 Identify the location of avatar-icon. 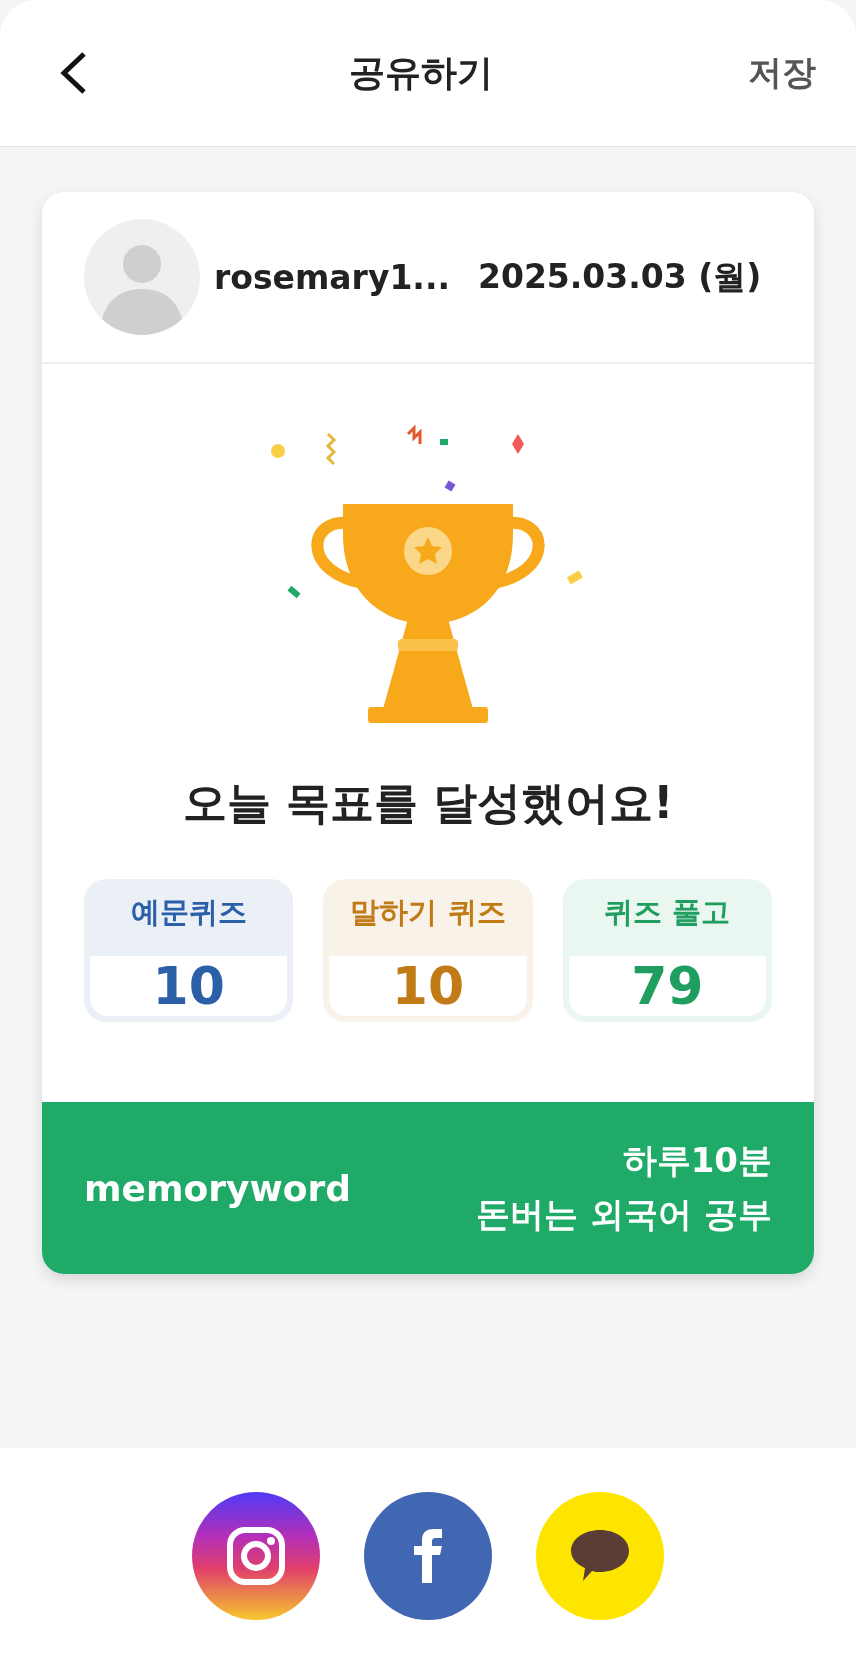
(142, 277).